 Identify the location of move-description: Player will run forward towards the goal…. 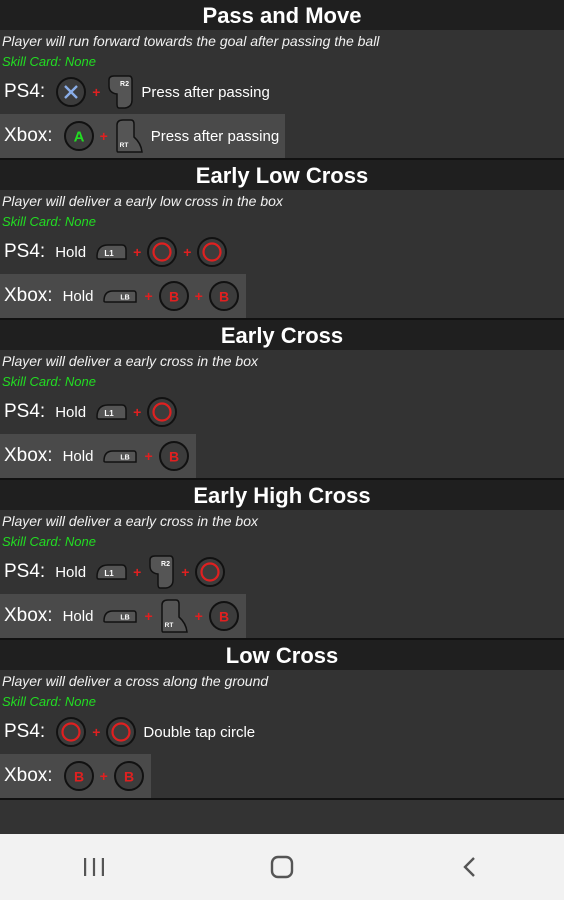
(191, 41).